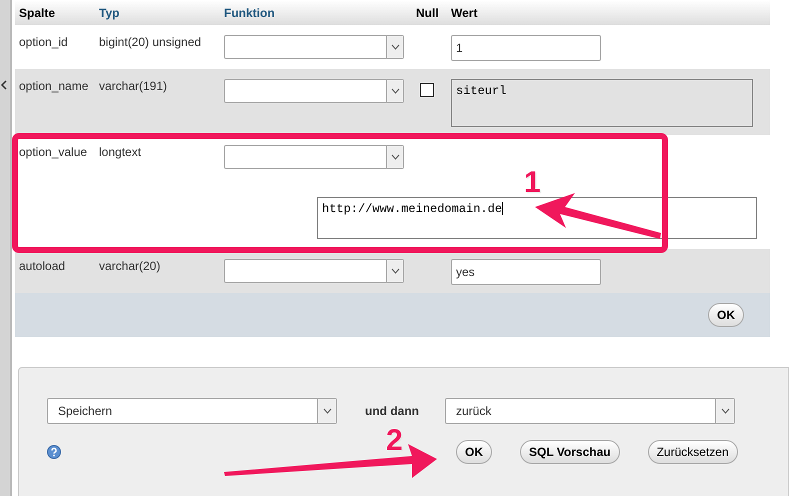  Describe the element at coordinates (42, 266) in the screenshot. I see `column-name: autoload` at that location.